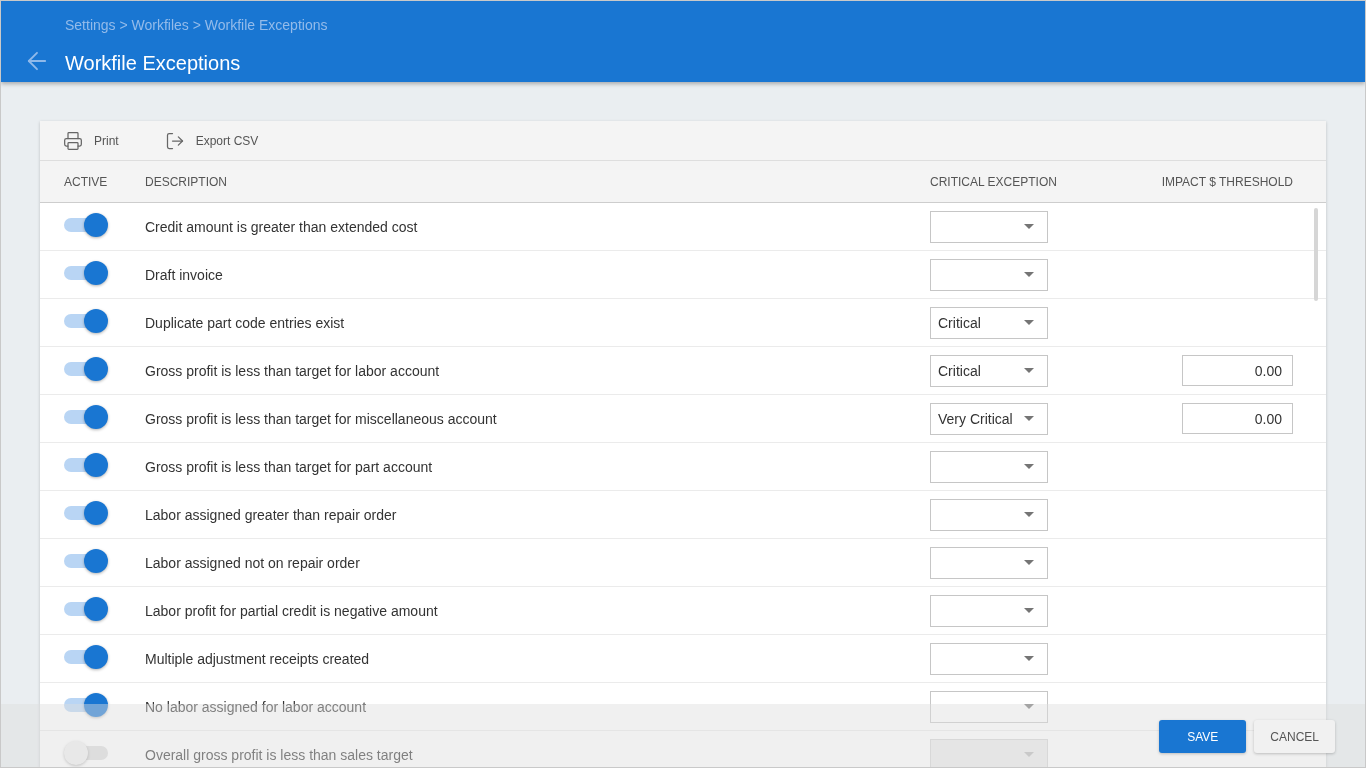 Image resolution: width=1366 pixels, height=768 pixels. I want to click on printer-icon, so click(73, 140).